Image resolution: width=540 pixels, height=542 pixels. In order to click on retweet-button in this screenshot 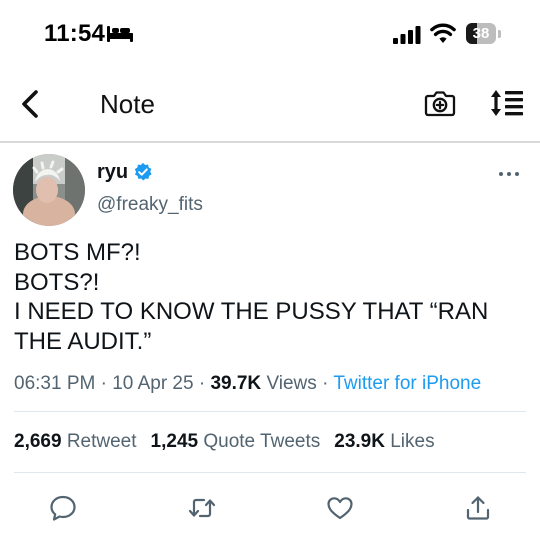, I will do `click(202, 508)`.